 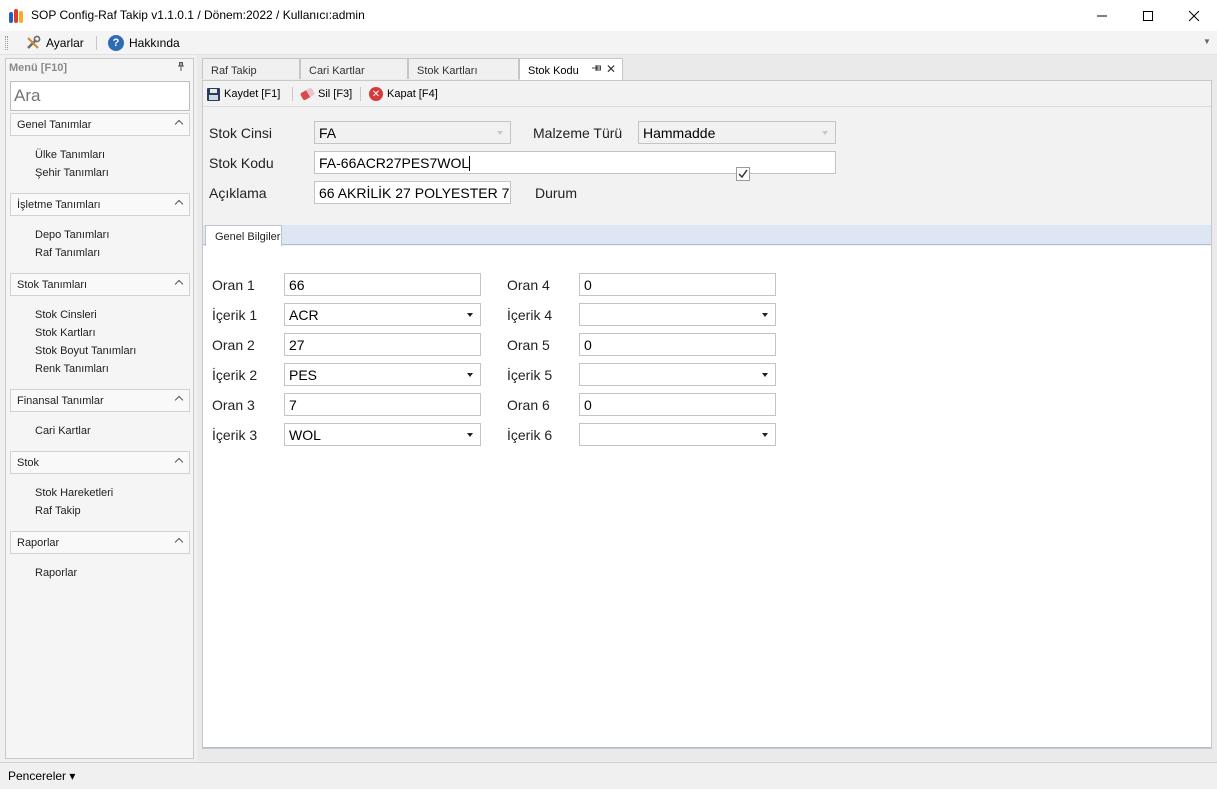 What do you see at coordinates (588, 405) in the screenshot?
I see `oran-6-value: 0` at bounding box center [588, 405].